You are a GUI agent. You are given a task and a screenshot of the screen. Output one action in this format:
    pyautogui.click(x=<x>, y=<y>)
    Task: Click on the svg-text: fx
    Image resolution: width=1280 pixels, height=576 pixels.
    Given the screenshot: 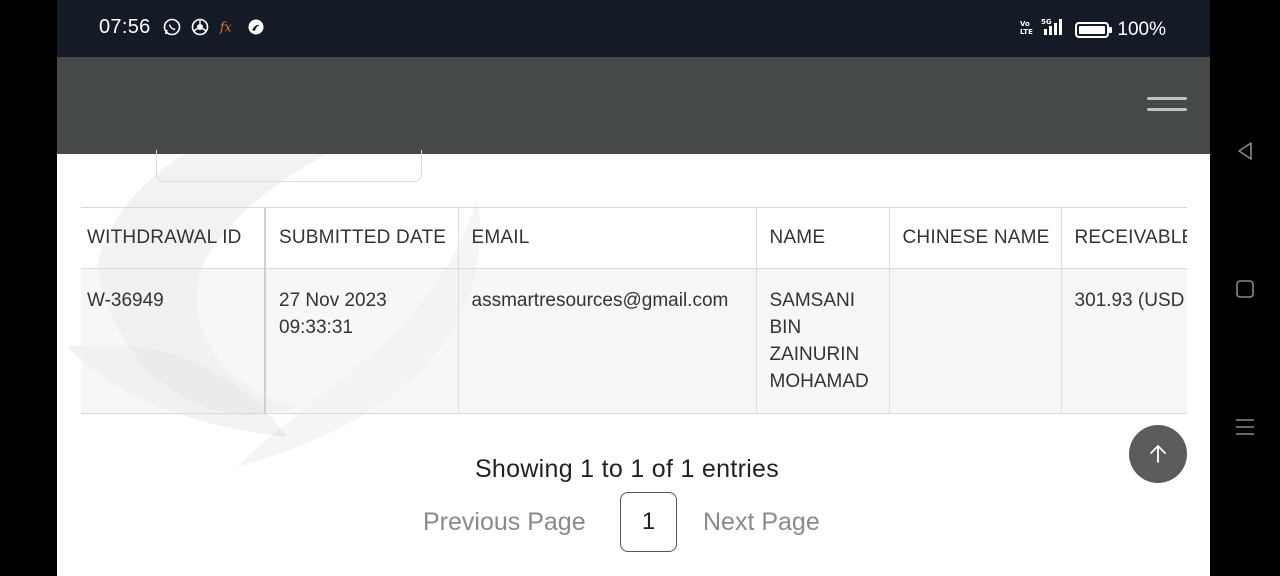 What is the action you would take?
    pyautogui.click(x=225, y=27)
    